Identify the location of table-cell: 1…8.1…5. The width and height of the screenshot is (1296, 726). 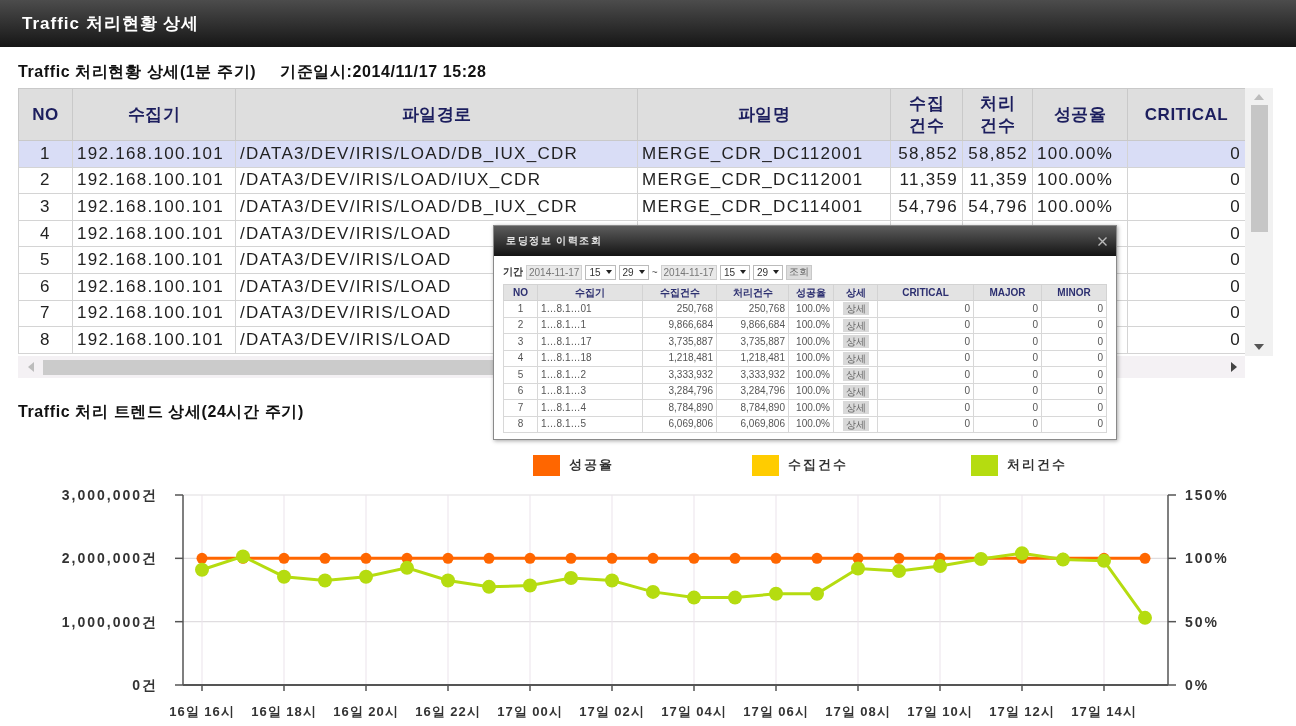
(590, 424).